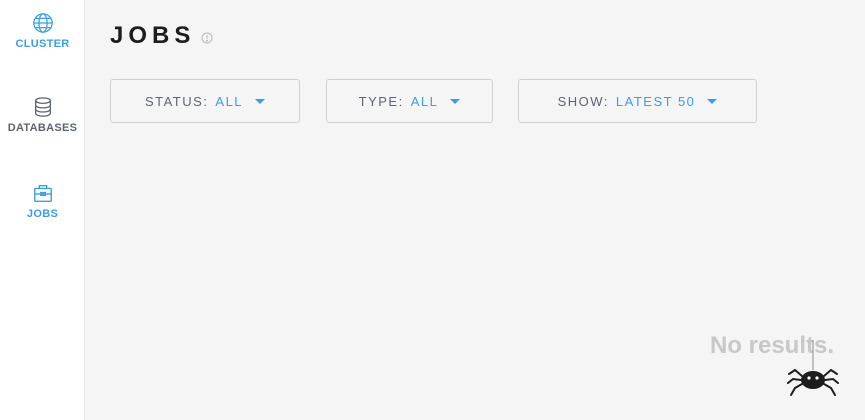 This screenshot has height=420, width=865. I want to click on type-filter-dropdown: TYPE: ALL, so click(409, 101).